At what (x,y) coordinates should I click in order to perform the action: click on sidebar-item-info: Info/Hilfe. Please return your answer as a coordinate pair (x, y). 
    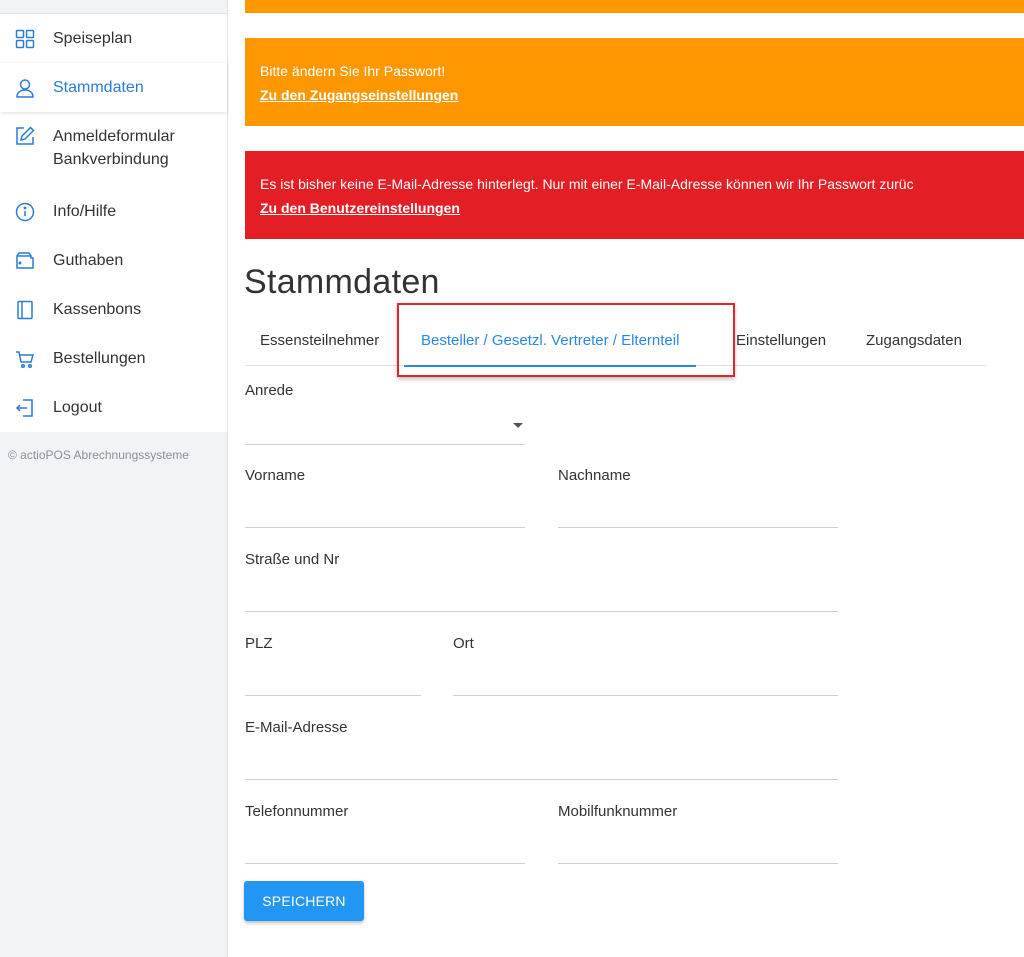
    Looking at the image, I should click on (113, 211).